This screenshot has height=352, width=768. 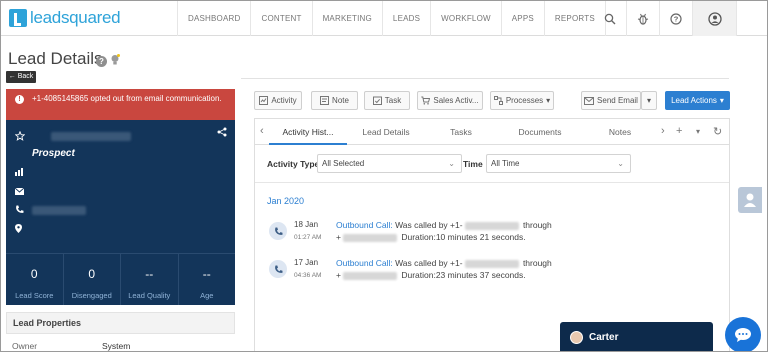 What do you see at coordinates (101, 61) in the screenshot?
I see `page-help-icon: ?` at bounding box center [101, 61].